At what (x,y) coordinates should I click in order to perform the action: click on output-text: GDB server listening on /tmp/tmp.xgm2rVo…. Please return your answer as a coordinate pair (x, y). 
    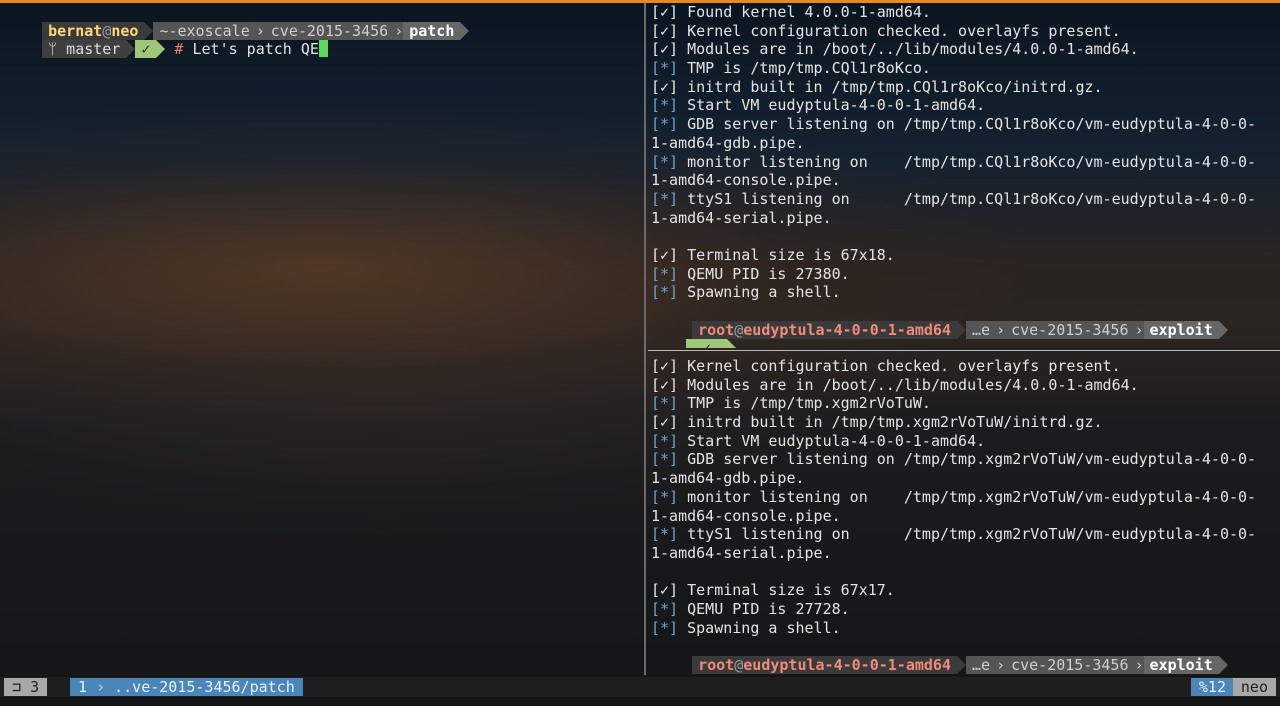
    Looking at the image, I should click on (967, 459).